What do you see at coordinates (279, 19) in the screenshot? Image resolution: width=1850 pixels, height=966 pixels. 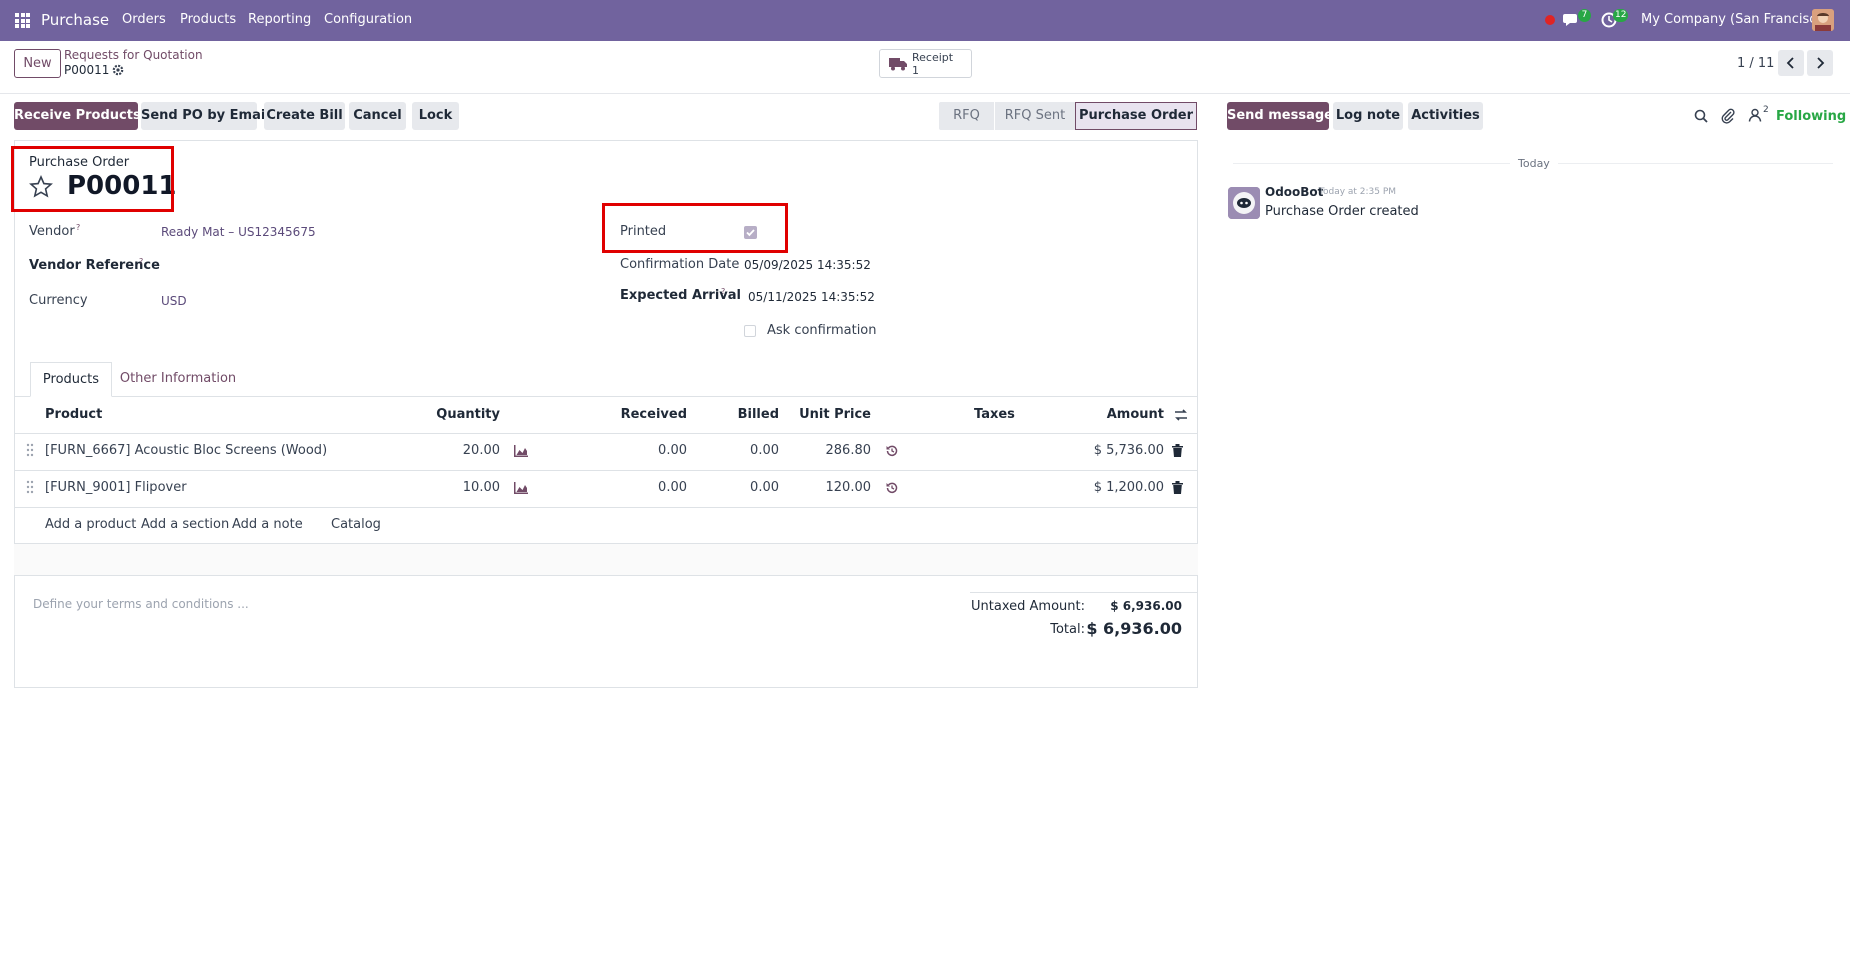 I see `menu-reporting: Reporting` at bounding box center [279, 19].